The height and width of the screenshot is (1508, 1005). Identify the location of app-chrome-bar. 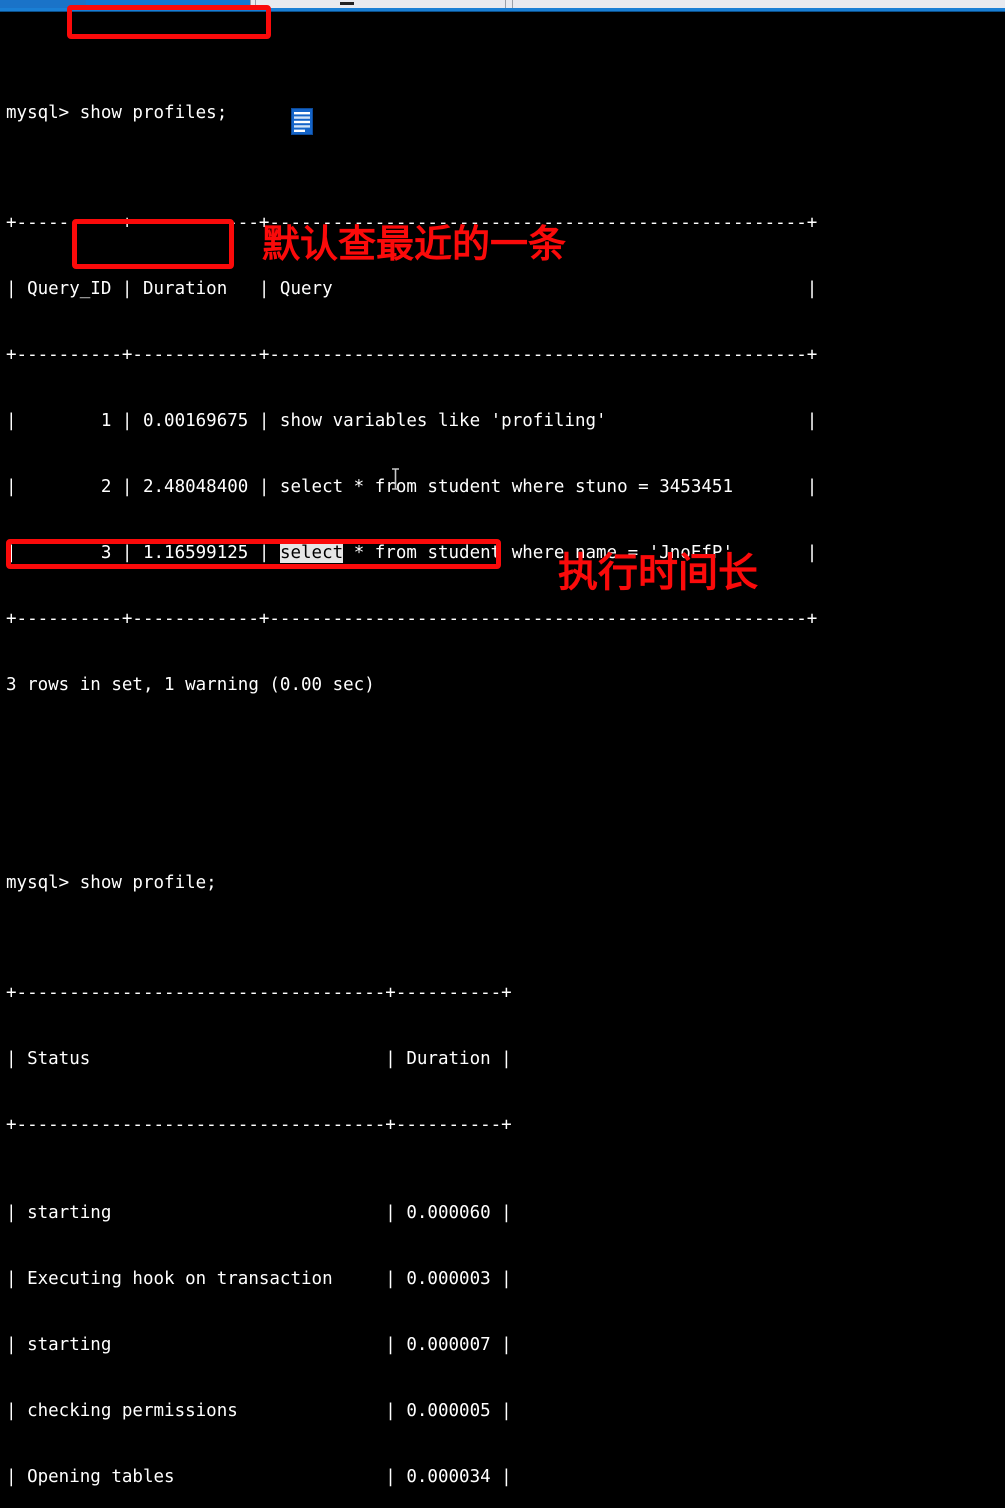
(502, 6).